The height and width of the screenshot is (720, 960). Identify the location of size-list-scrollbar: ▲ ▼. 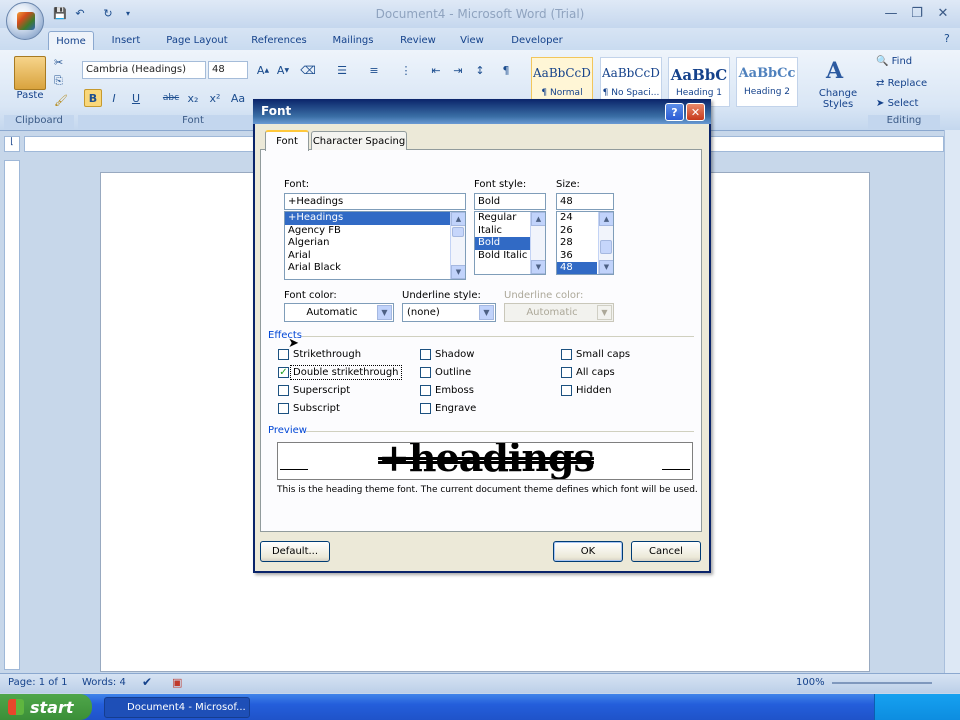
(605, 243).